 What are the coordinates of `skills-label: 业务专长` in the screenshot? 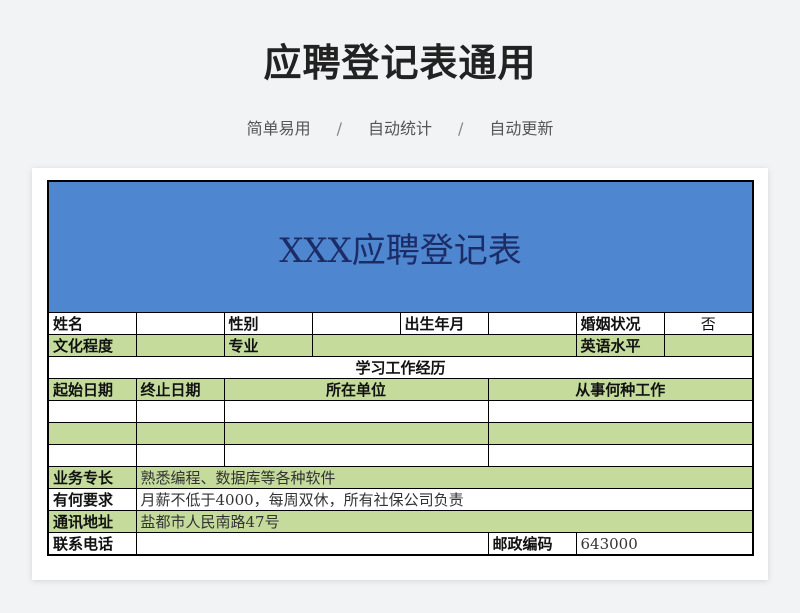 It's located at (92, 477).